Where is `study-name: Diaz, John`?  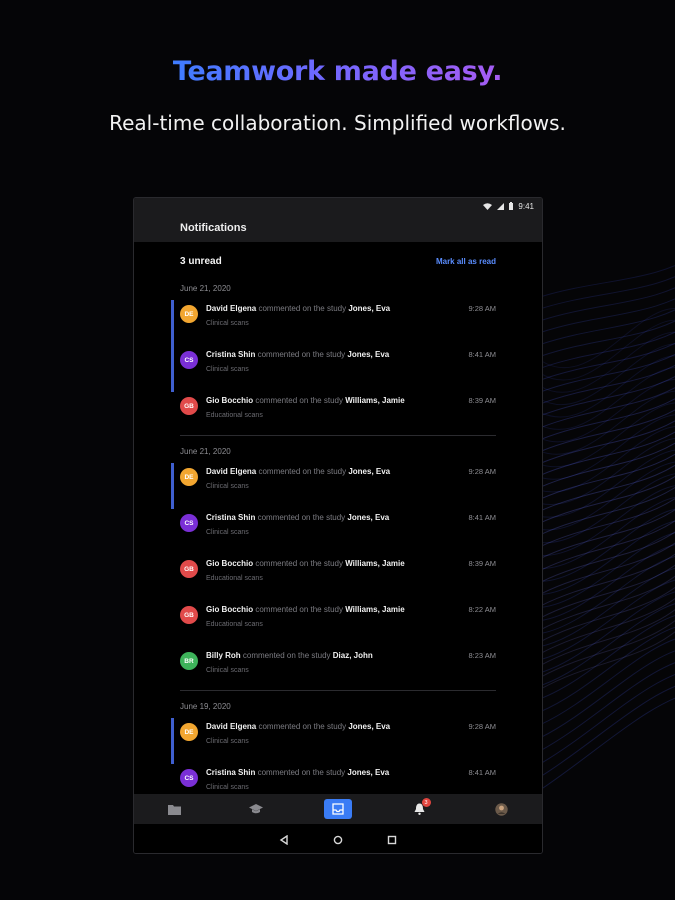 study-name: Diaz, John is located at coordinates (352, 655).